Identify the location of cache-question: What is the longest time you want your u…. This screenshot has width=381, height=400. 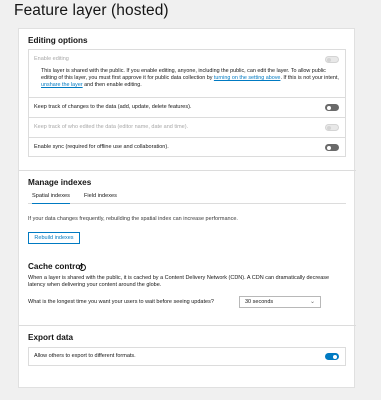
(121, 302).